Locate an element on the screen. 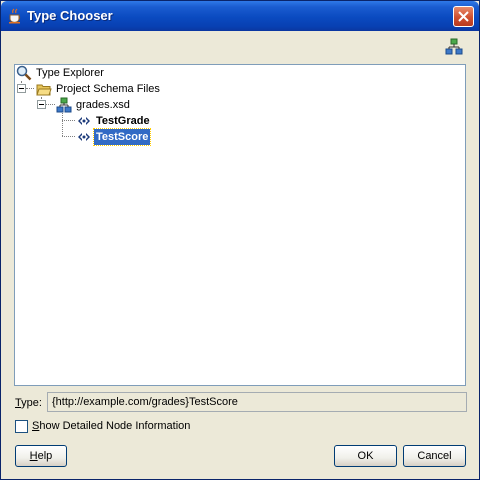 This screenshot has width=480, height=480. title-bar: Type Chooser is located at coordinates (240, 16).